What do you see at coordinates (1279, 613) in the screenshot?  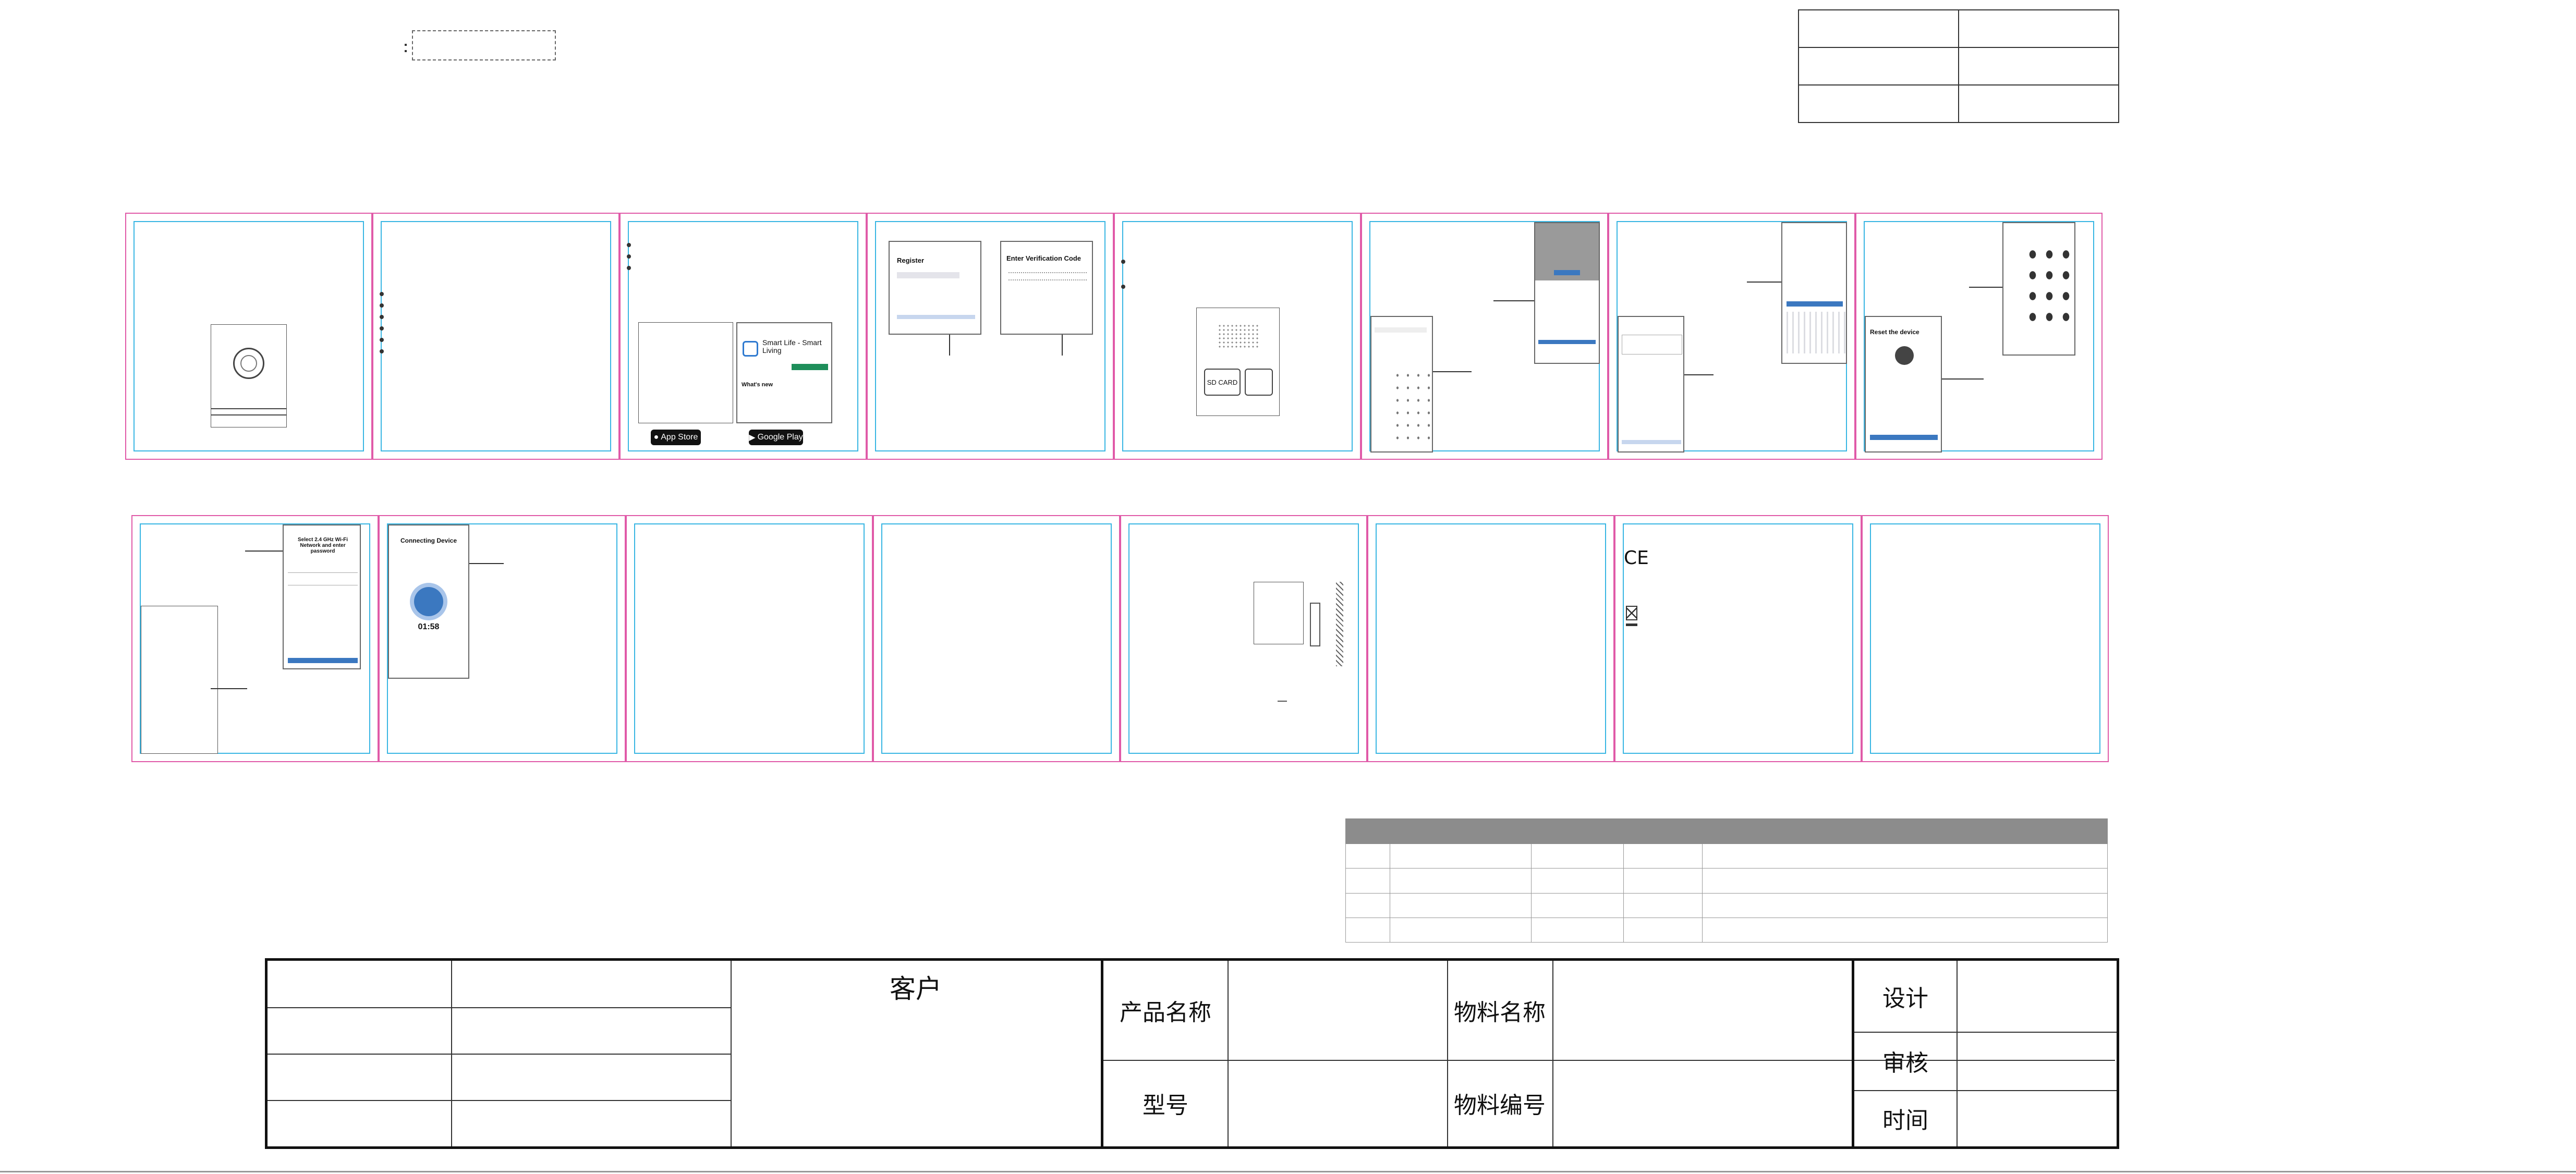 I see `wall-mount-illustration` at bounding box center [1279, 613].